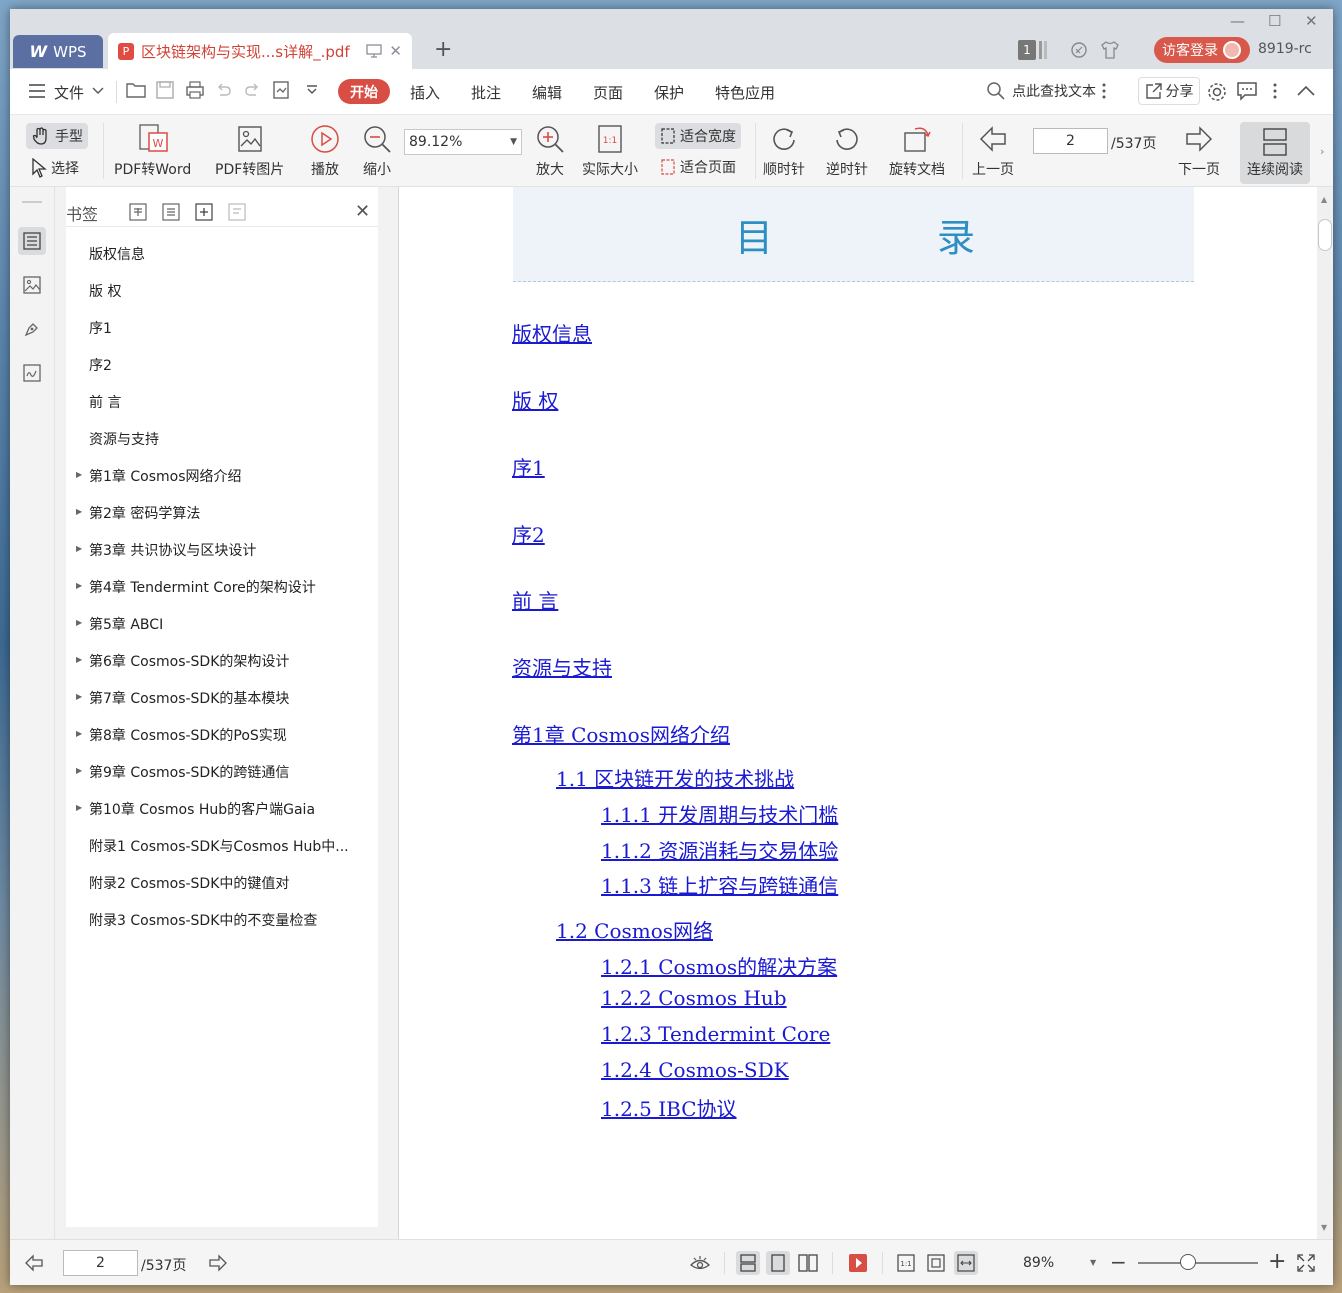  What do you see at coordinates (1169, 91) in the screenshot?
I see `share-button: 分享` at bounding box center [1169, 91].